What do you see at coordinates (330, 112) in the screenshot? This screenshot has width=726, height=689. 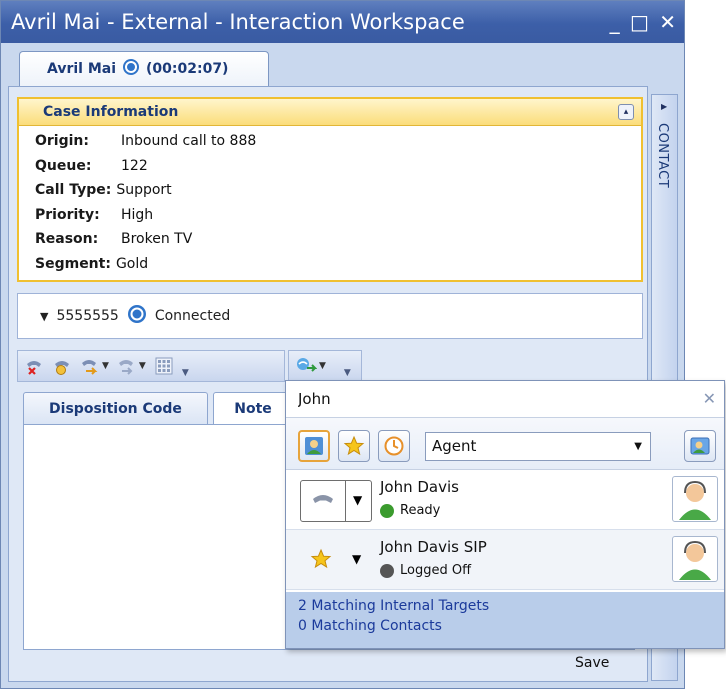 I see `case-information-header: Case Information ▴` at bounding box center [330, 112].